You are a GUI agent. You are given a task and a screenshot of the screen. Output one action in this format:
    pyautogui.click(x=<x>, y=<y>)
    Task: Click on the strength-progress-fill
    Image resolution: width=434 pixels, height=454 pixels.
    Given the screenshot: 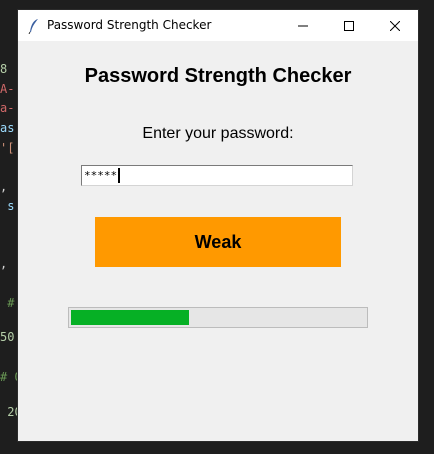 What is the action you would take?
    pyautogui.click(x=130, y=317)
    